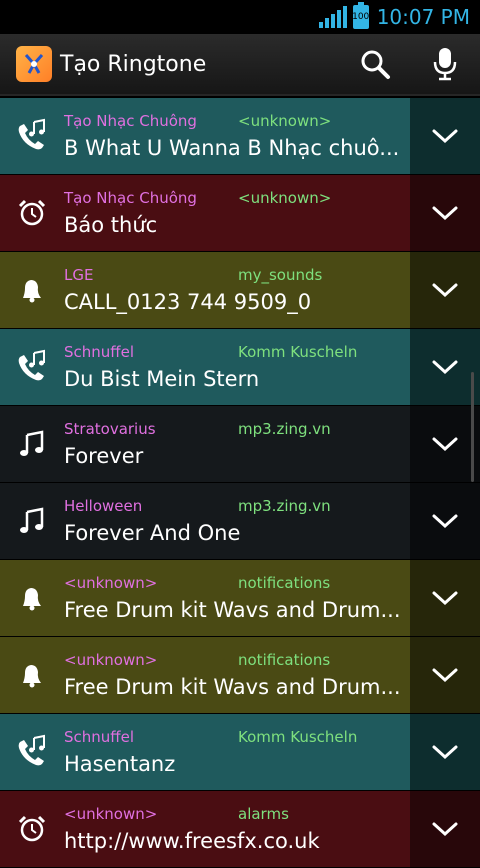  I want to click on search-icon, so click(375, 64).